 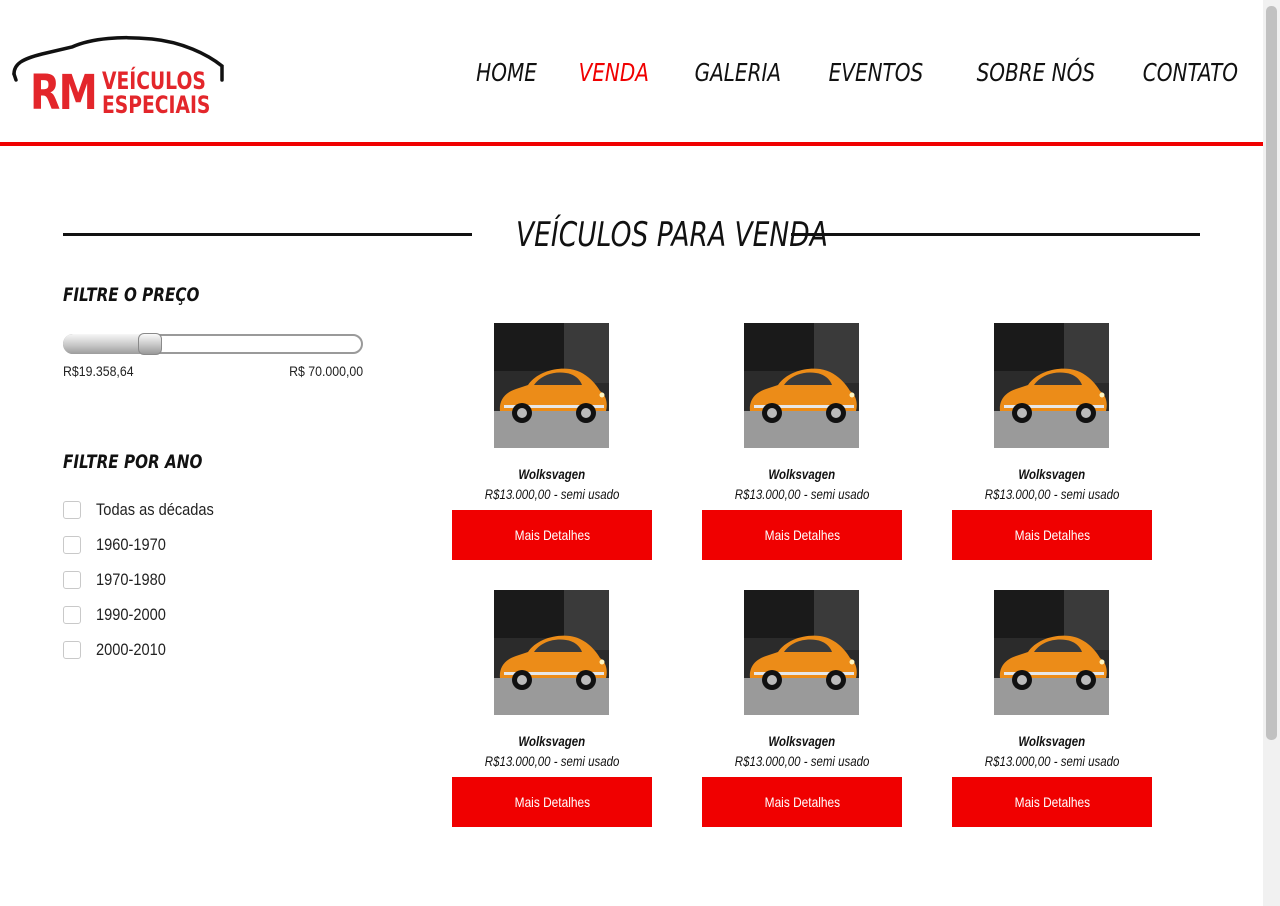 What do you see at coordinates (156, 105) in the screenshot?
I see `logo-line-2: ESPECIAIS` at bounding box center [156, 105].